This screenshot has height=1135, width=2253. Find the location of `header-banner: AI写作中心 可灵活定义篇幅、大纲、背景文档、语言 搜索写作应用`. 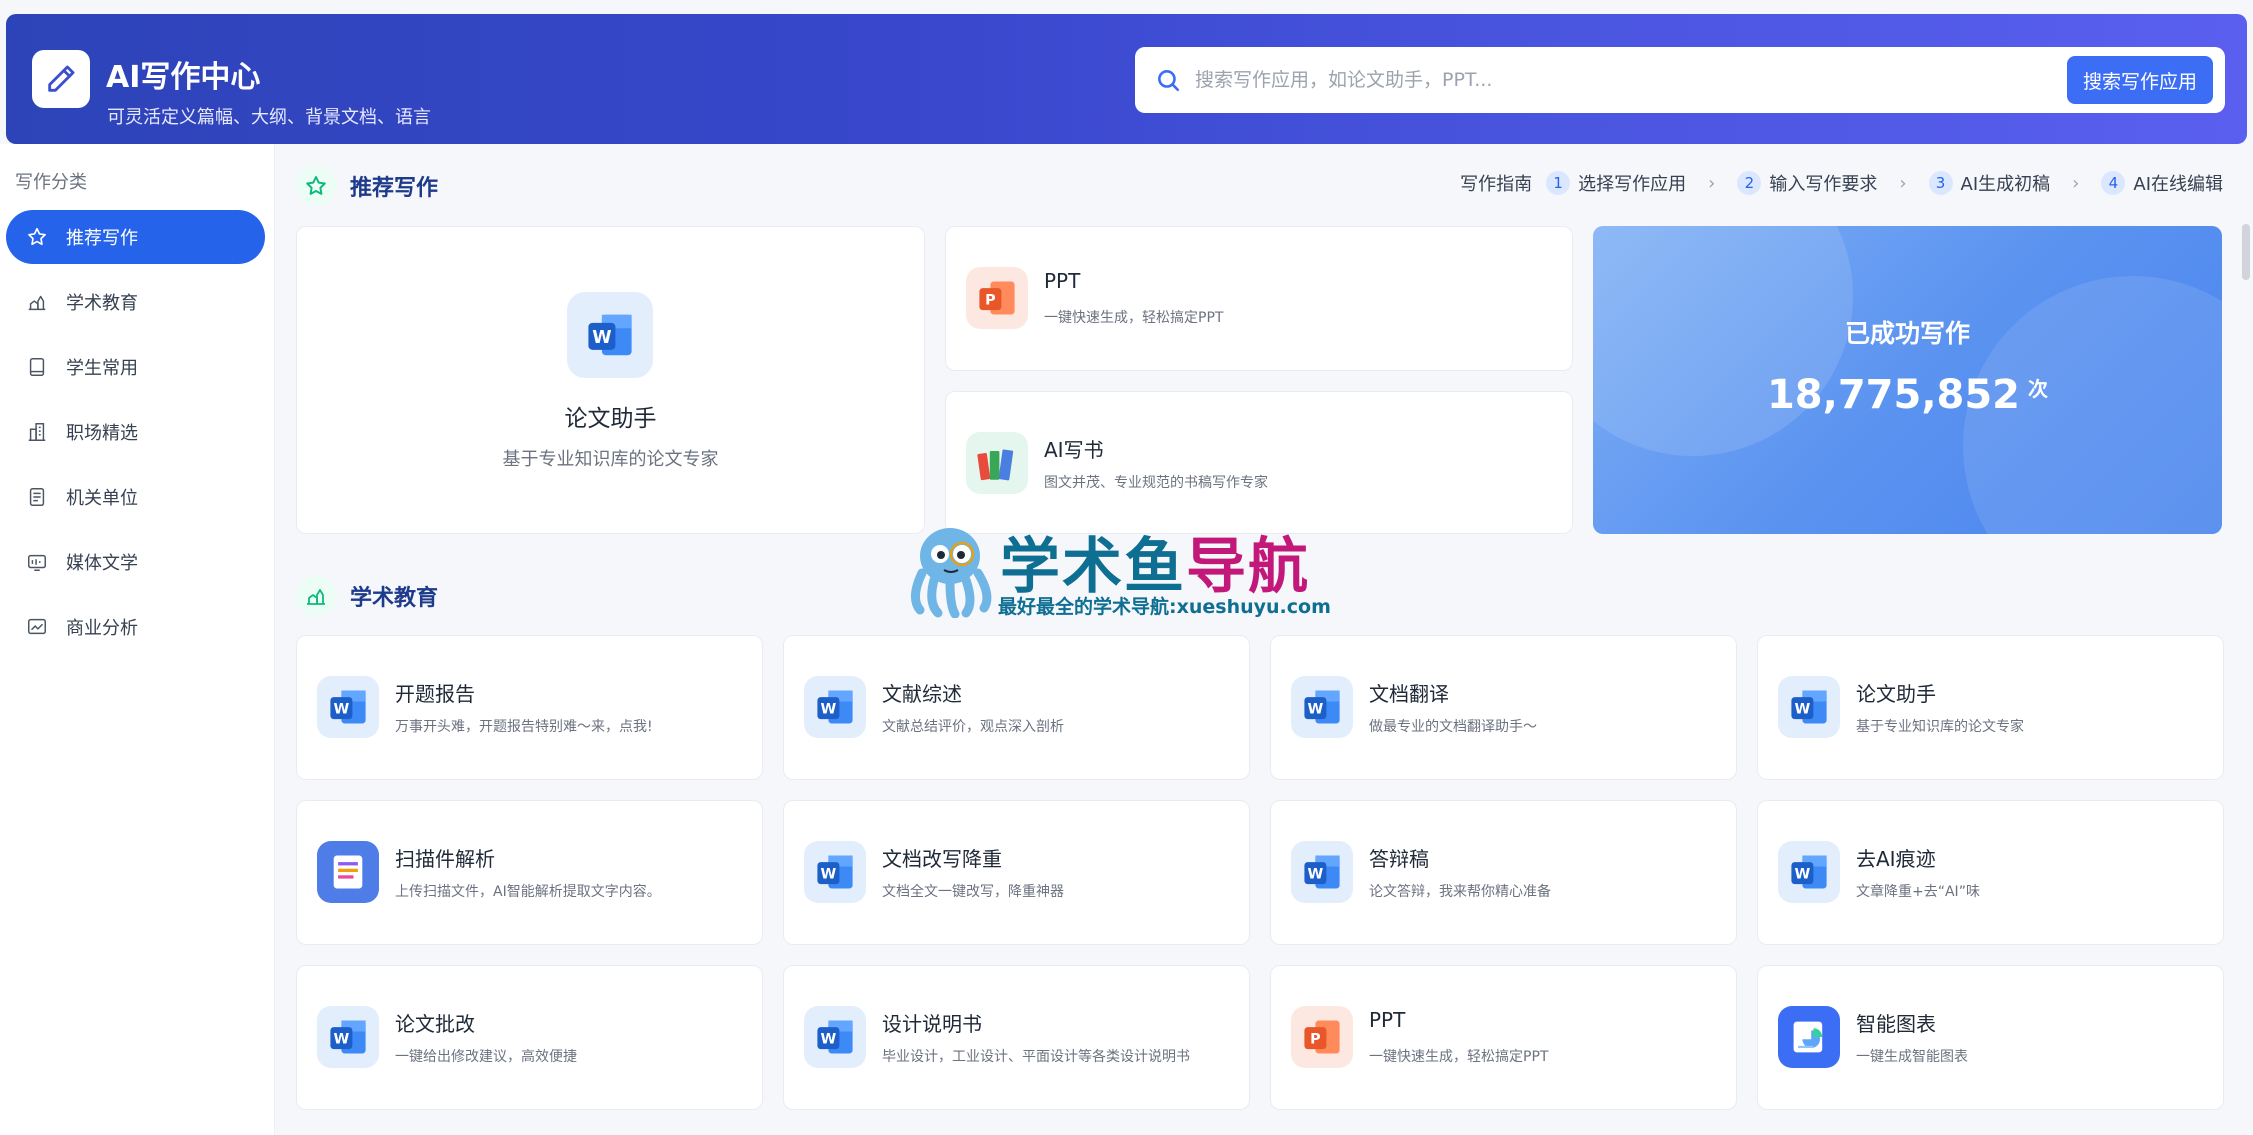

header-banner: AI写作中心 可灵活定义篇幅、大纲、背景文档、语言 搜索写作应用 is located at coordinates (1126, 79).